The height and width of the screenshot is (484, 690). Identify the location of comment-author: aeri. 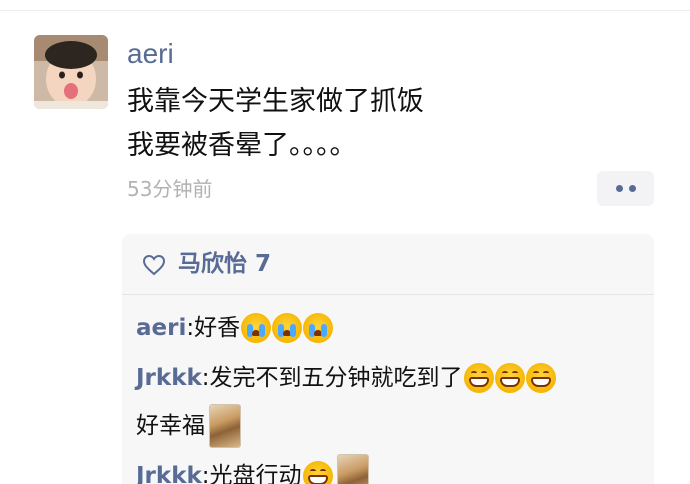
(161, 328).